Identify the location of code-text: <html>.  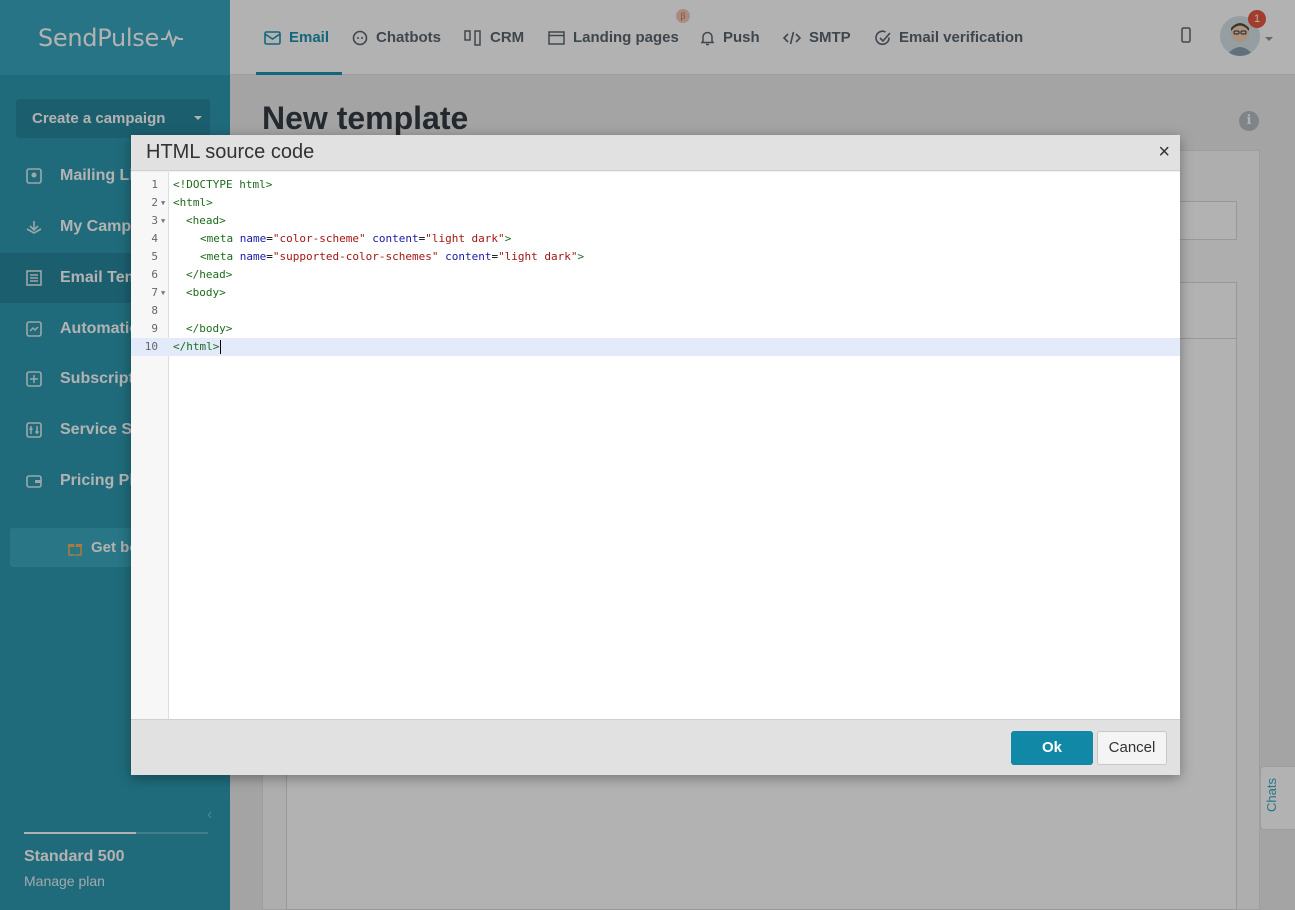
(193, 203).